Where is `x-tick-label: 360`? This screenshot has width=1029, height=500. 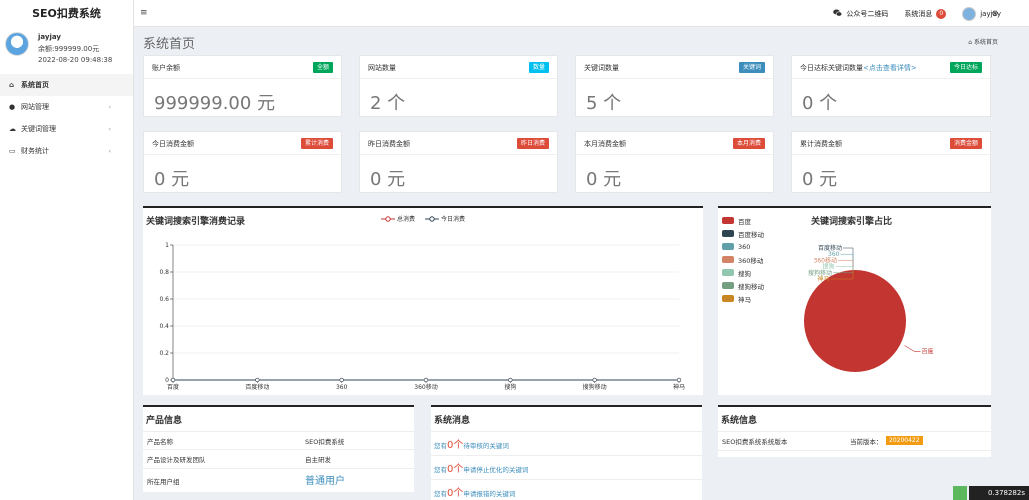
x-tick-label: 360 is located at coordinates (342, 387).